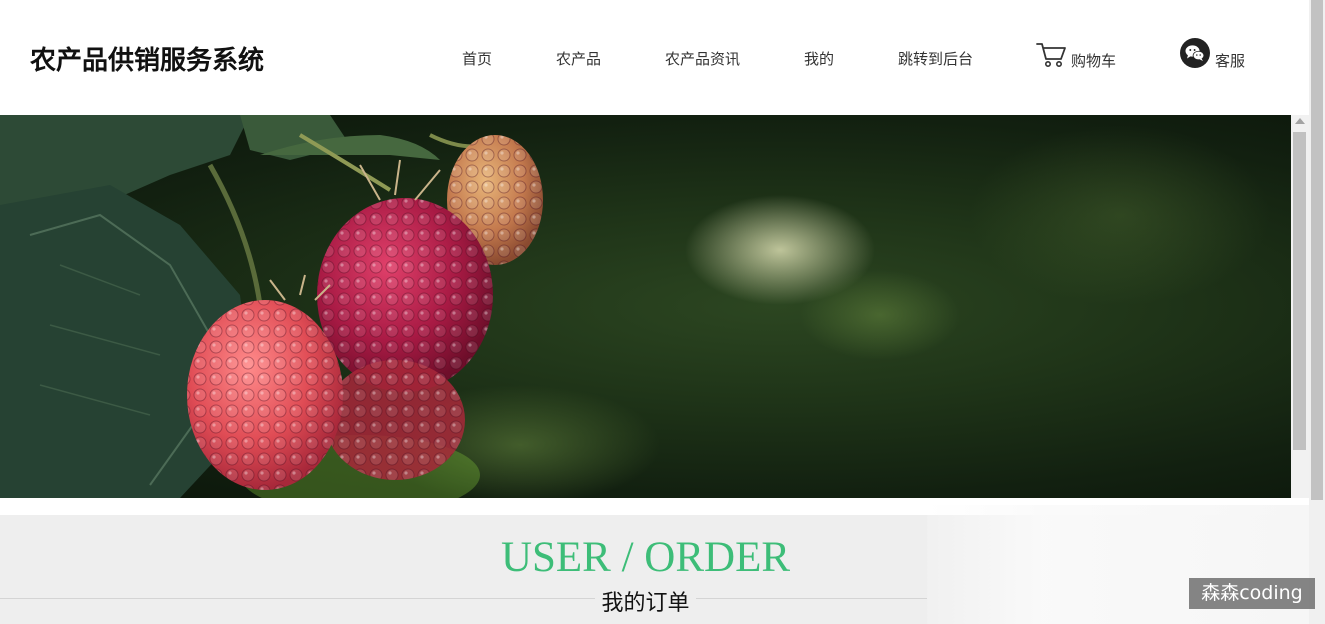 The height and width of the screenshot is (624, 1325). What do you see at coordinates (1051, 56) in the screenshot?
I see `shopping-cart-icon` at bounding box center [1051, 56].